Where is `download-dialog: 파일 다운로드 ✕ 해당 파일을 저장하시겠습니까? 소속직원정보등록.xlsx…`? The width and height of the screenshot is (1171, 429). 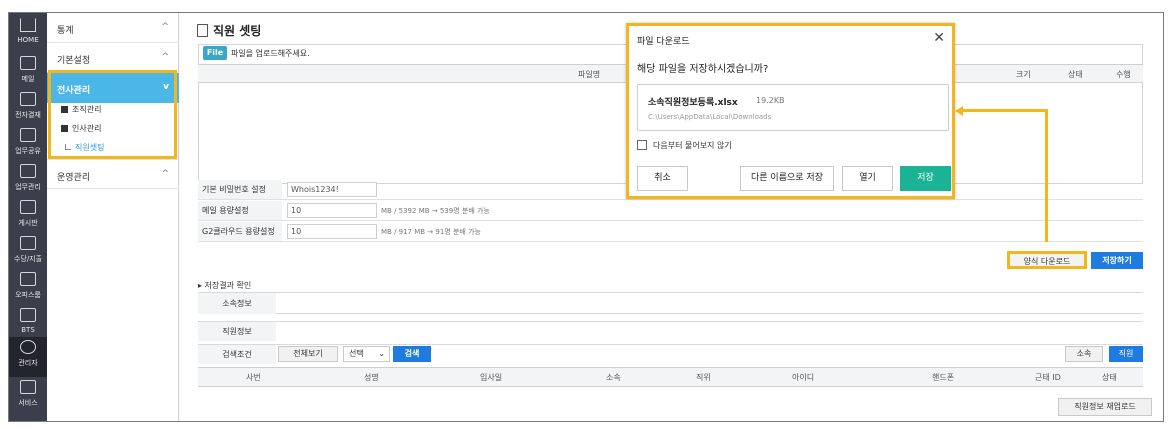 download-dialog: 파일 다운로드 ✕ 해당 파일을 저장하시겠습니까? 소속직원정보등록.xlsx… is located at coordinates (790, 111).